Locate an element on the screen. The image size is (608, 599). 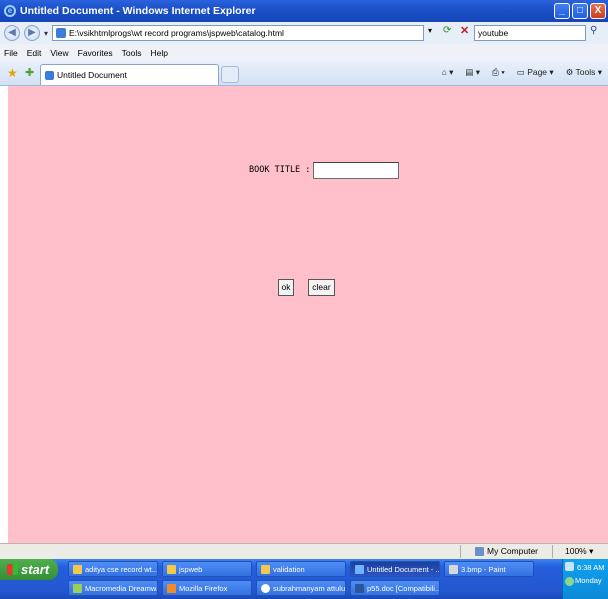
menu-file: File is located at coordinates (11, 53).